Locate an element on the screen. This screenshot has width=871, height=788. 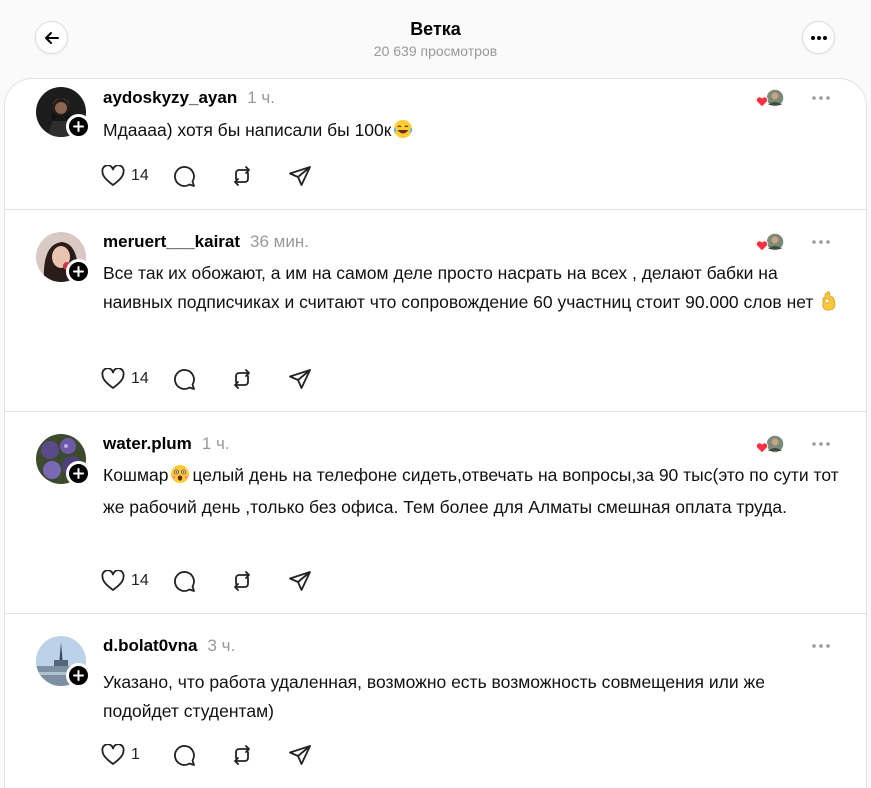
like-count: 1 is located at coordinates (135, 754).